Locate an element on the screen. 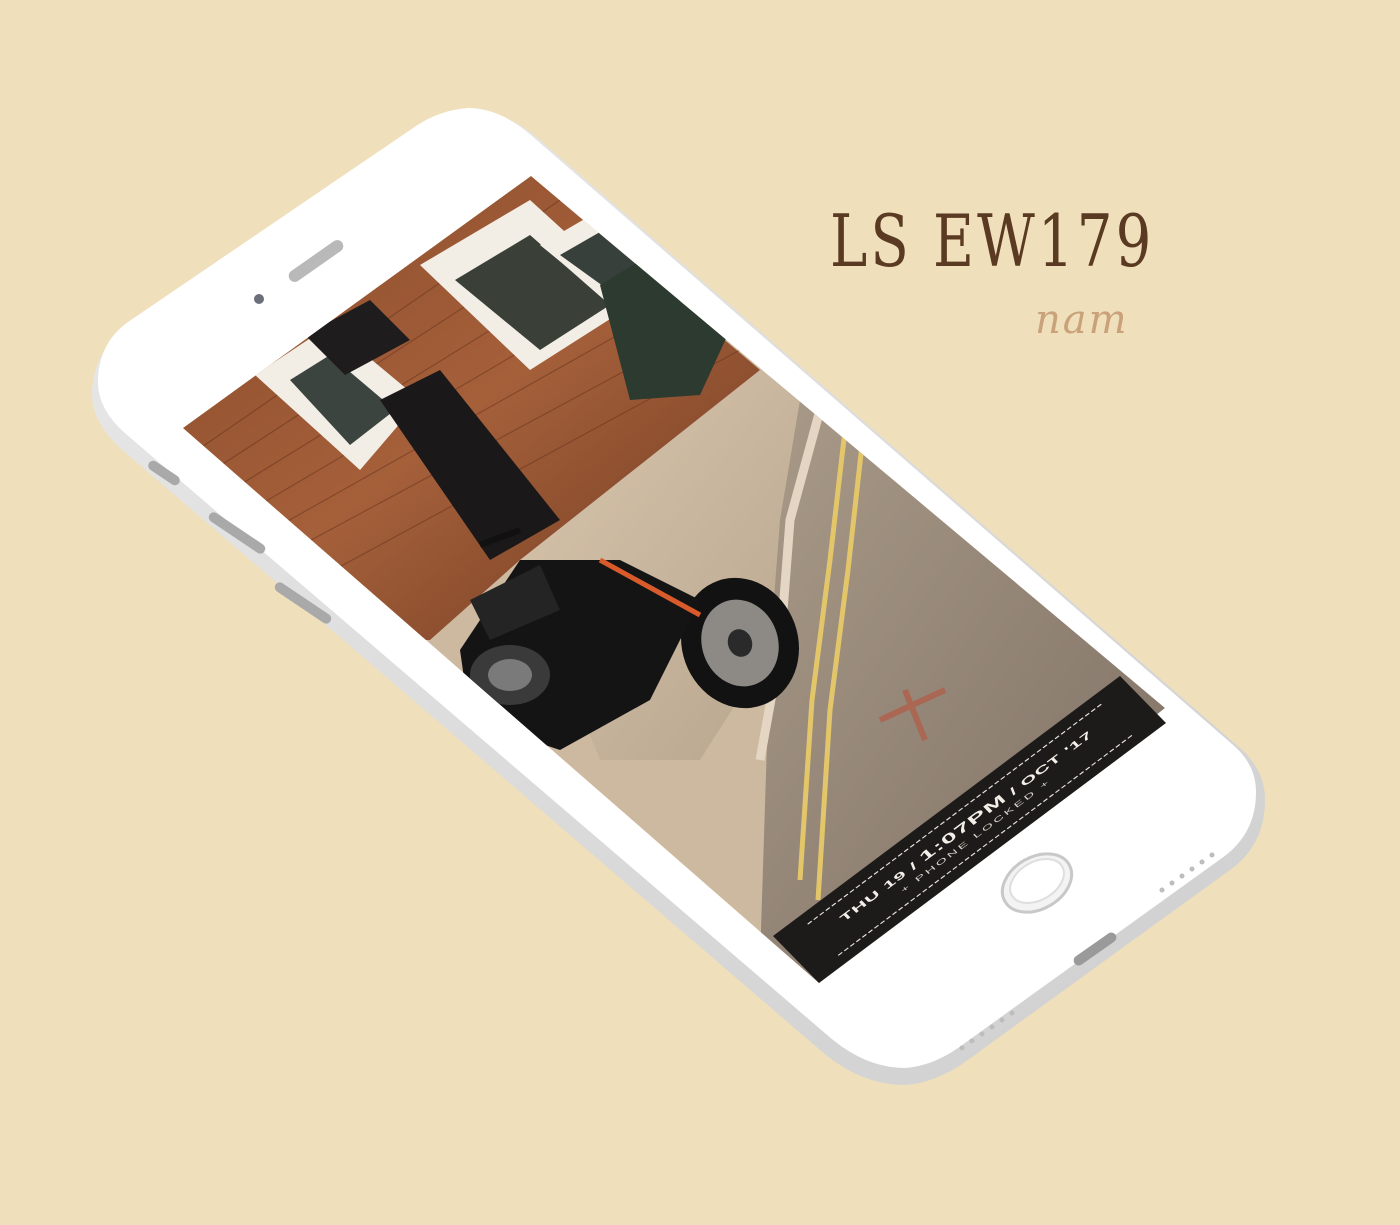 This screenshot has height=1225, width=1400. divider-top is located at coordinates (954, 814).